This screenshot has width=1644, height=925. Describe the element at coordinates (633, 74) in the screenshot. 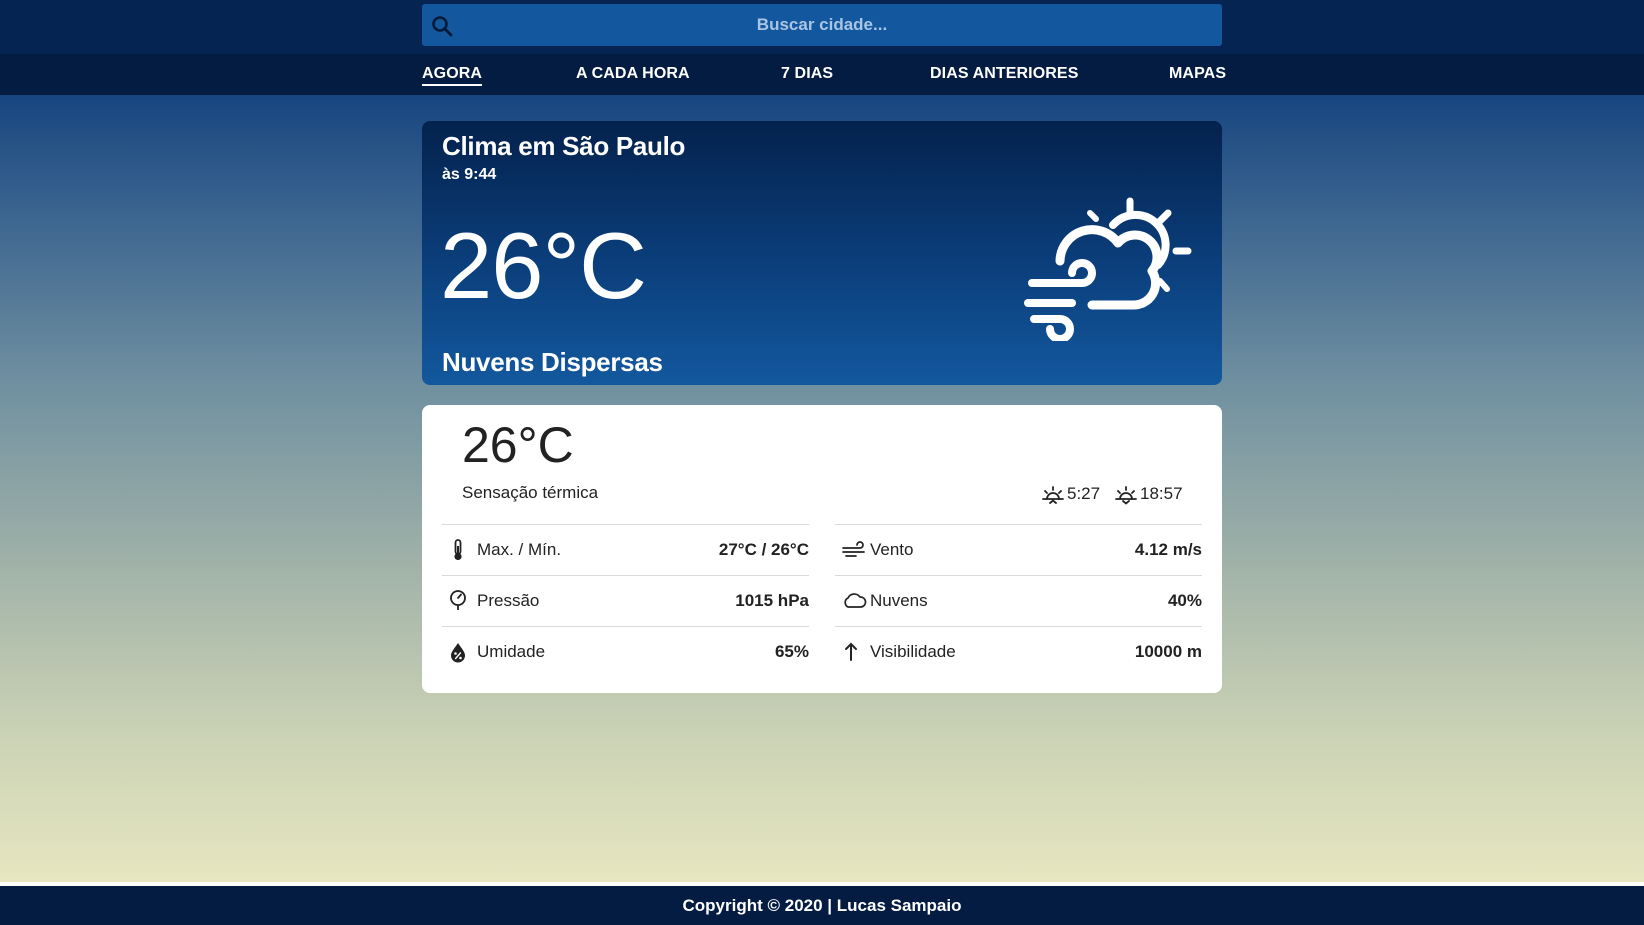

I see `tab-a-cada-hora: A CADA HORA` at that location.